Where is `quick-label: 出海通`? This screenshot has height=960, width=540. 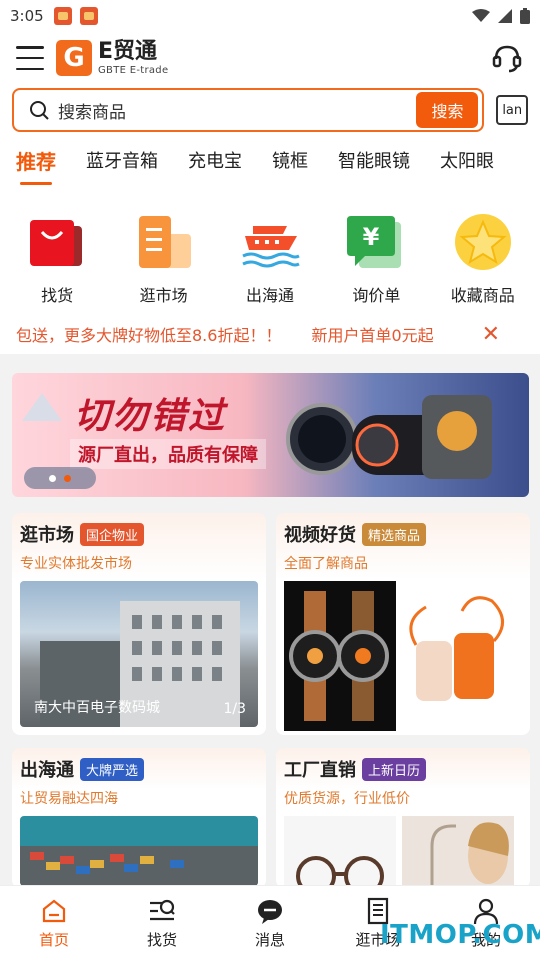
quick-label: 出海通 is located at coordinates (269, 295).